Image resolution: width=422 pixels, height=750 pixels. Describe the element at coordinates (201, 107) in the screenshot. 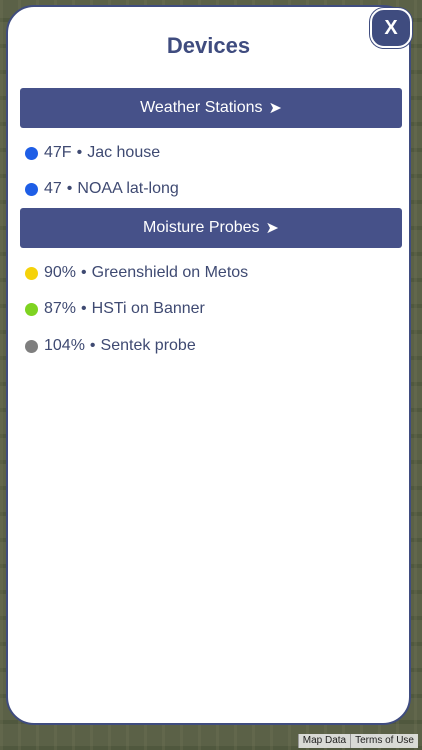

I see `section-label: Weather Stations` at that location.